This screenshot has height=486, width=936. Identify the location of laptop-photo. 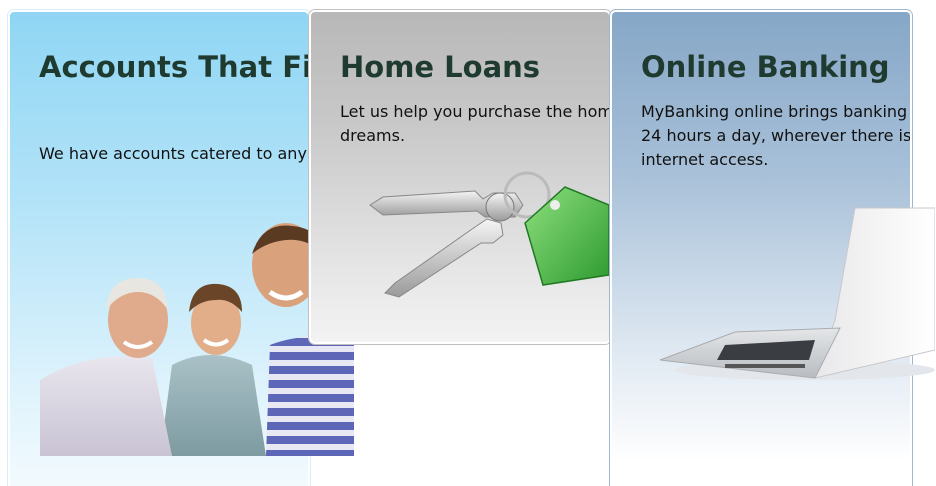
(797, 293).